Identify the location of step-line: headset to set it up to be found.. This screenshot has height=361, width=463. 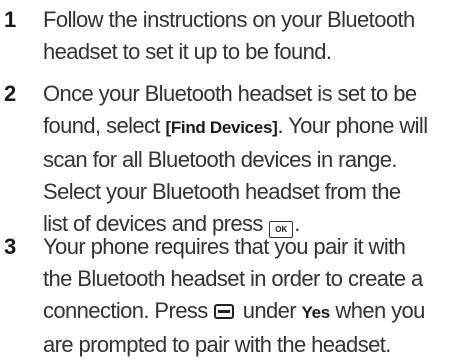
(187, 51).